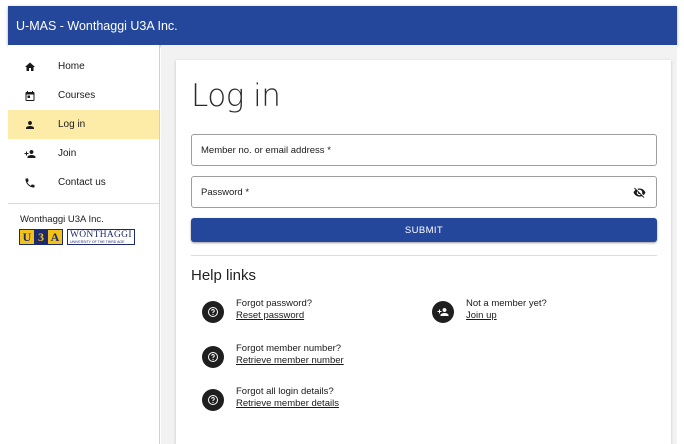 The image size is (684, 444). I want to click on logo-tagline: UNIVERSITY OF THE THIRD AGE, so click(97, 241).